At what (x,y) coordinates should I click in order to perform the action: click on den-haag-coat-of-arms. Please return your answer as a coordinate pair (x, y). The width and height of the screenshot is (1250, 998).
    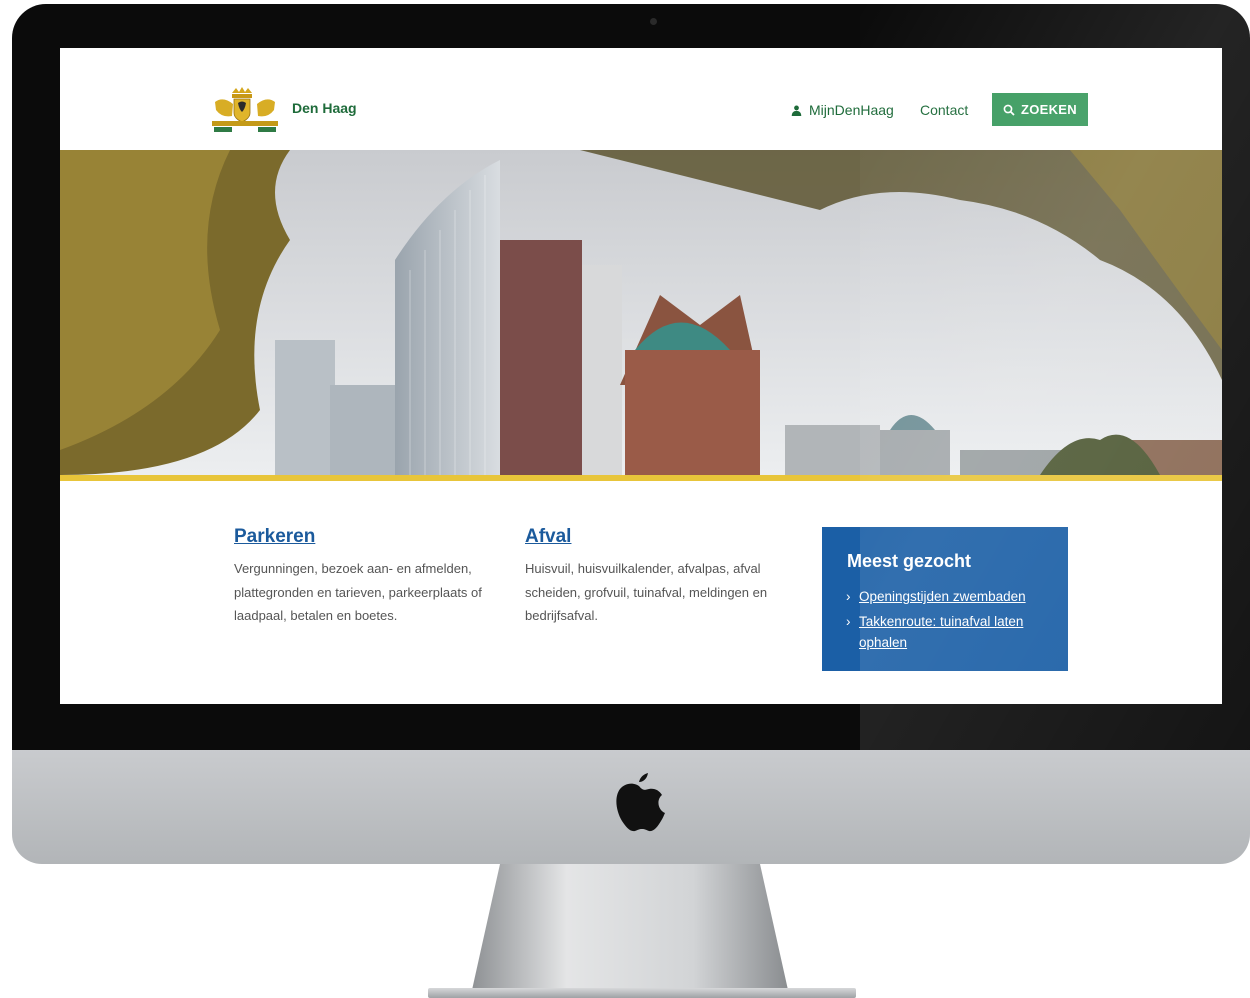
    Looking at the image, I should click on (245, 110).